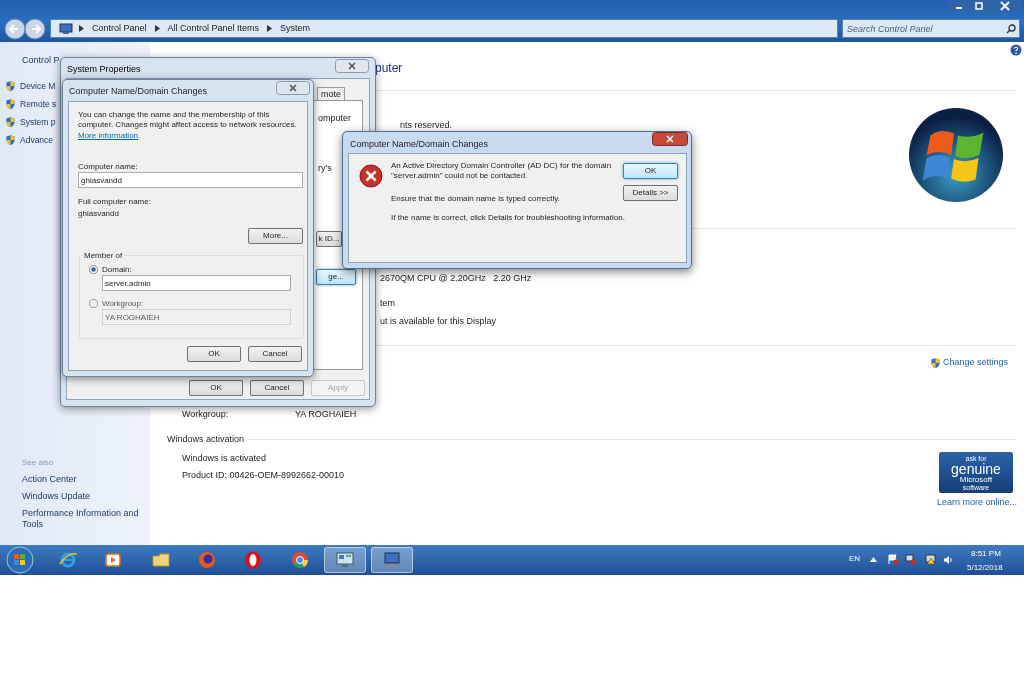 The width and height of the screenshot is (1024, 692). Describe the element at coordinates (38, 104) in the screenshot. I see `sidebar-link: Remote s` at that location.